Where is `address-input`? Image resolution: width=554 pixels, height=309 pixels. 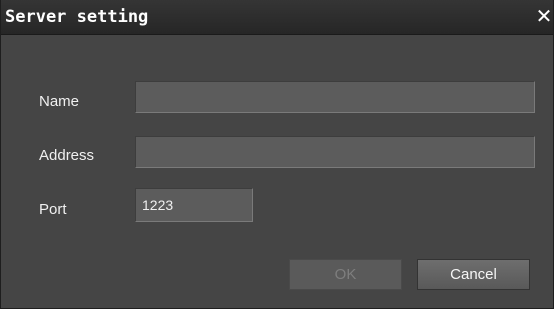 address-input is located at coordinates (335, 152).